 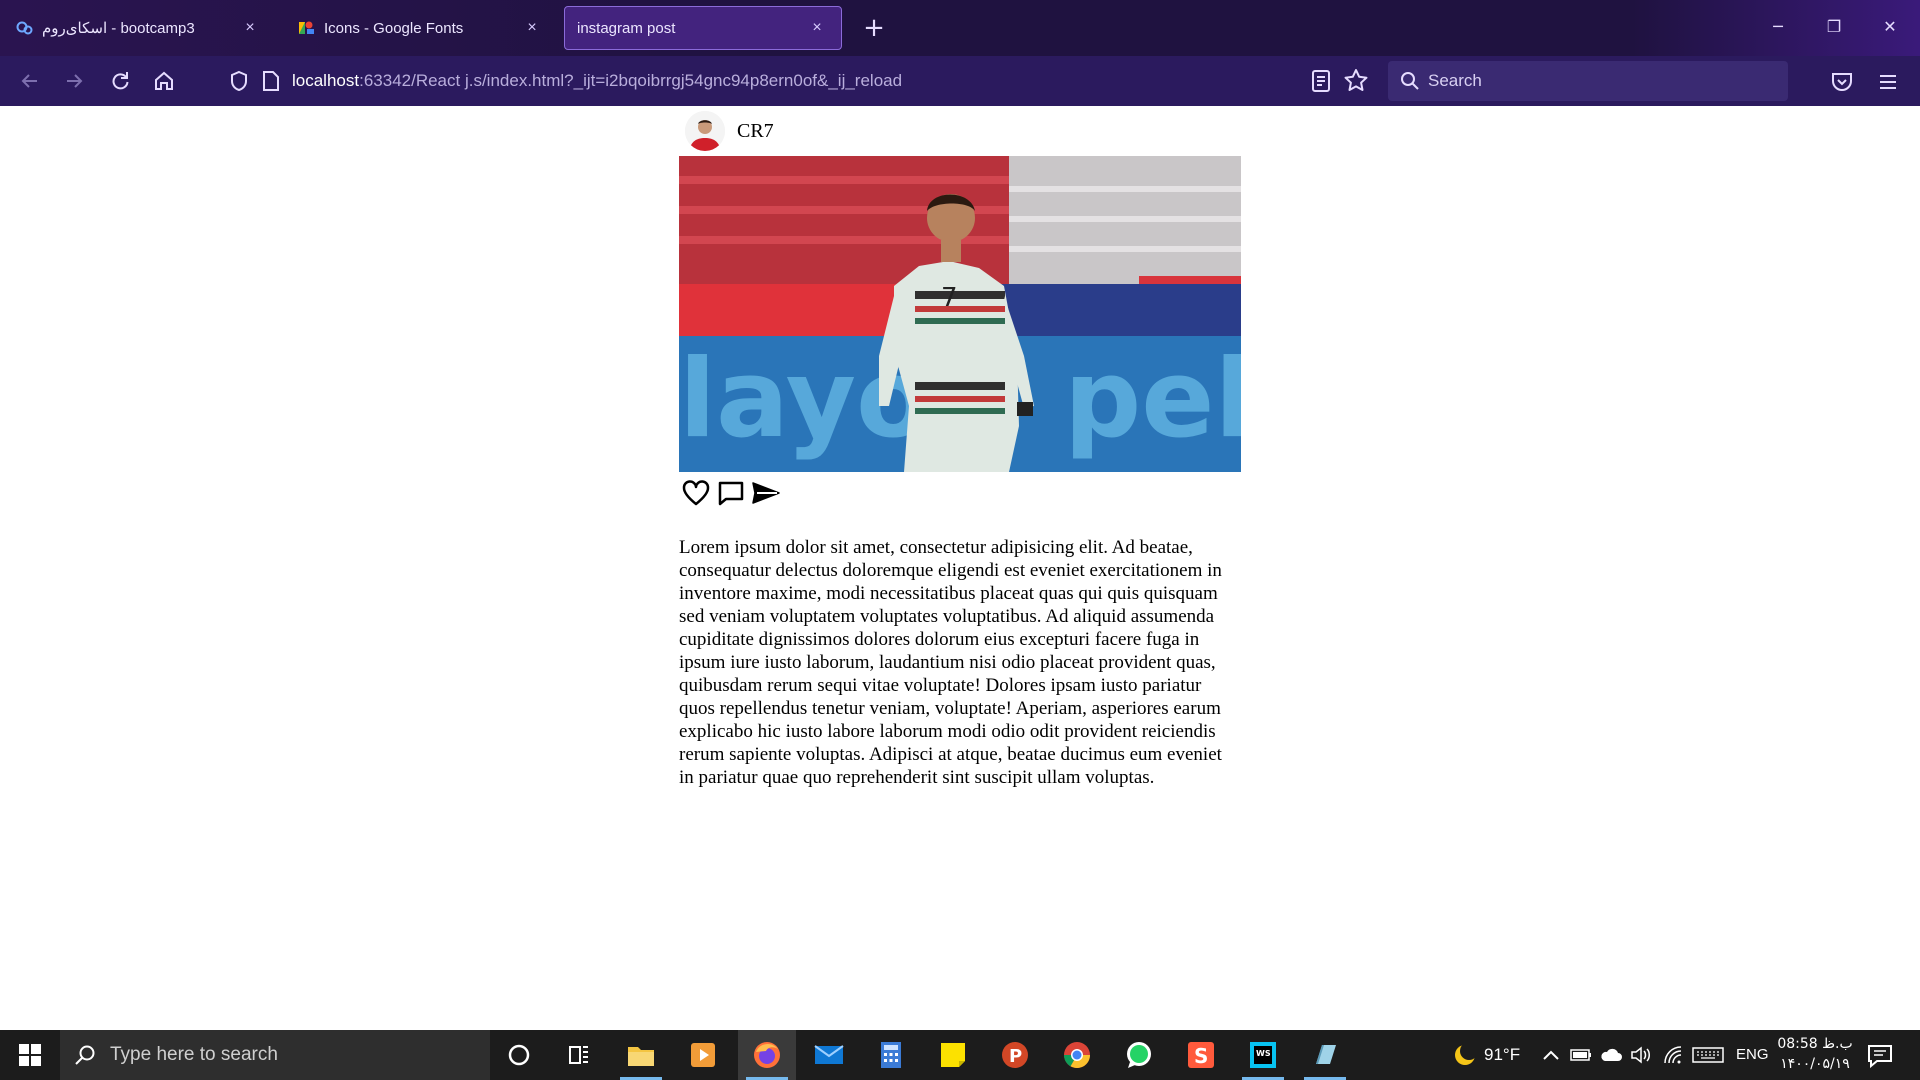 What do you see at coordinates (1455, 80) in the screenshot?
I see `search-placeholder: Search` at bounding box center [1455, 80].